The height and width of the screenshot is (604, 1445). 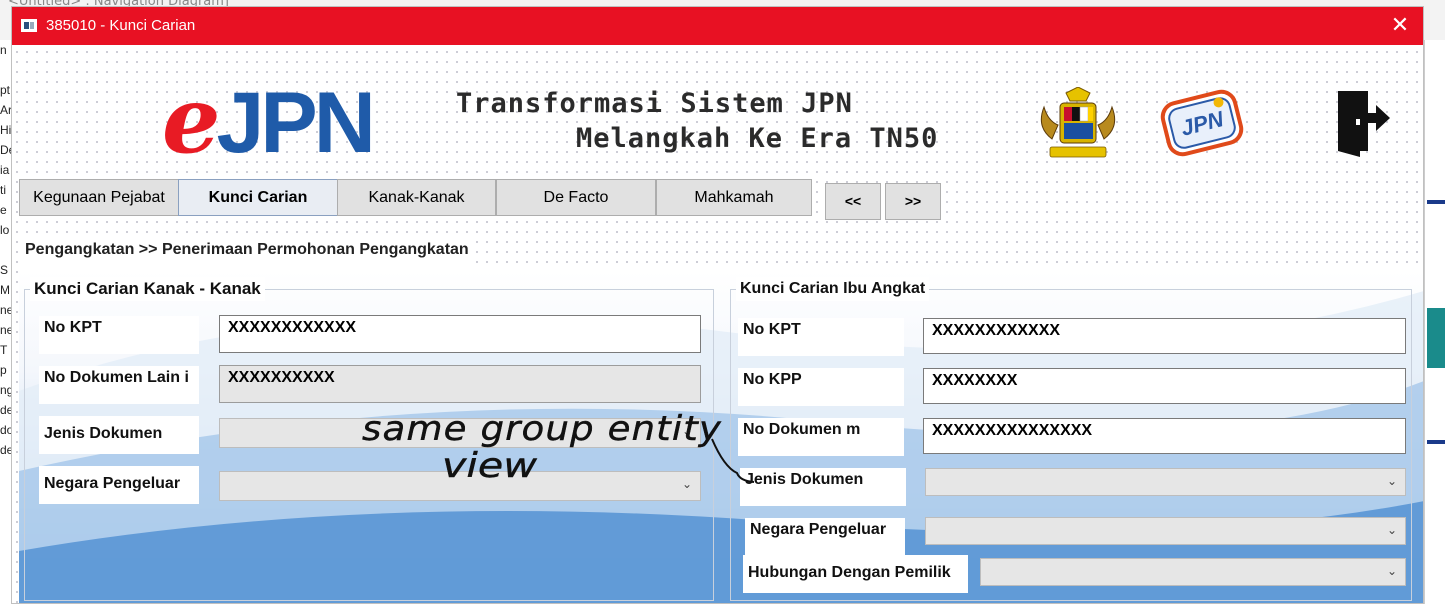 I want to click on mother-negara-pengeluar-select: ⌄, so click(x=1165, y=531).